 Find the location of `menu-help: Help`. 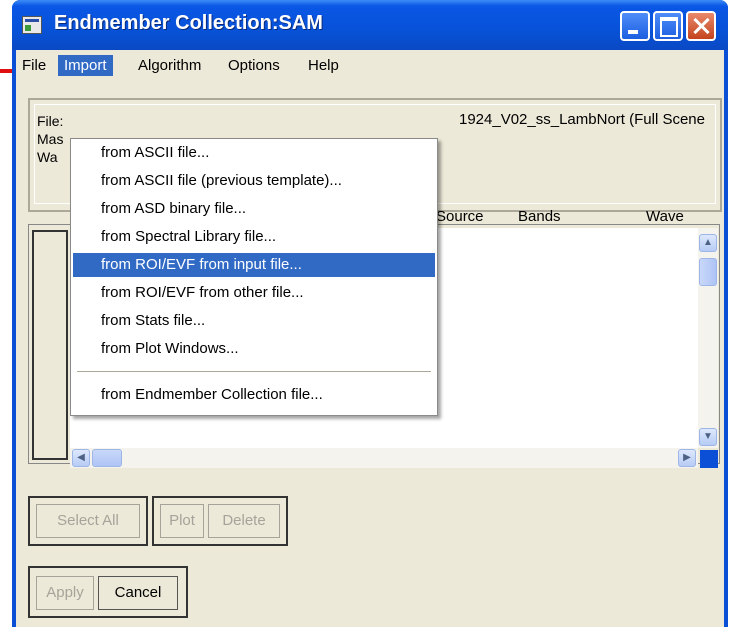

menu-help: Help is located at coordinates (323, 65).